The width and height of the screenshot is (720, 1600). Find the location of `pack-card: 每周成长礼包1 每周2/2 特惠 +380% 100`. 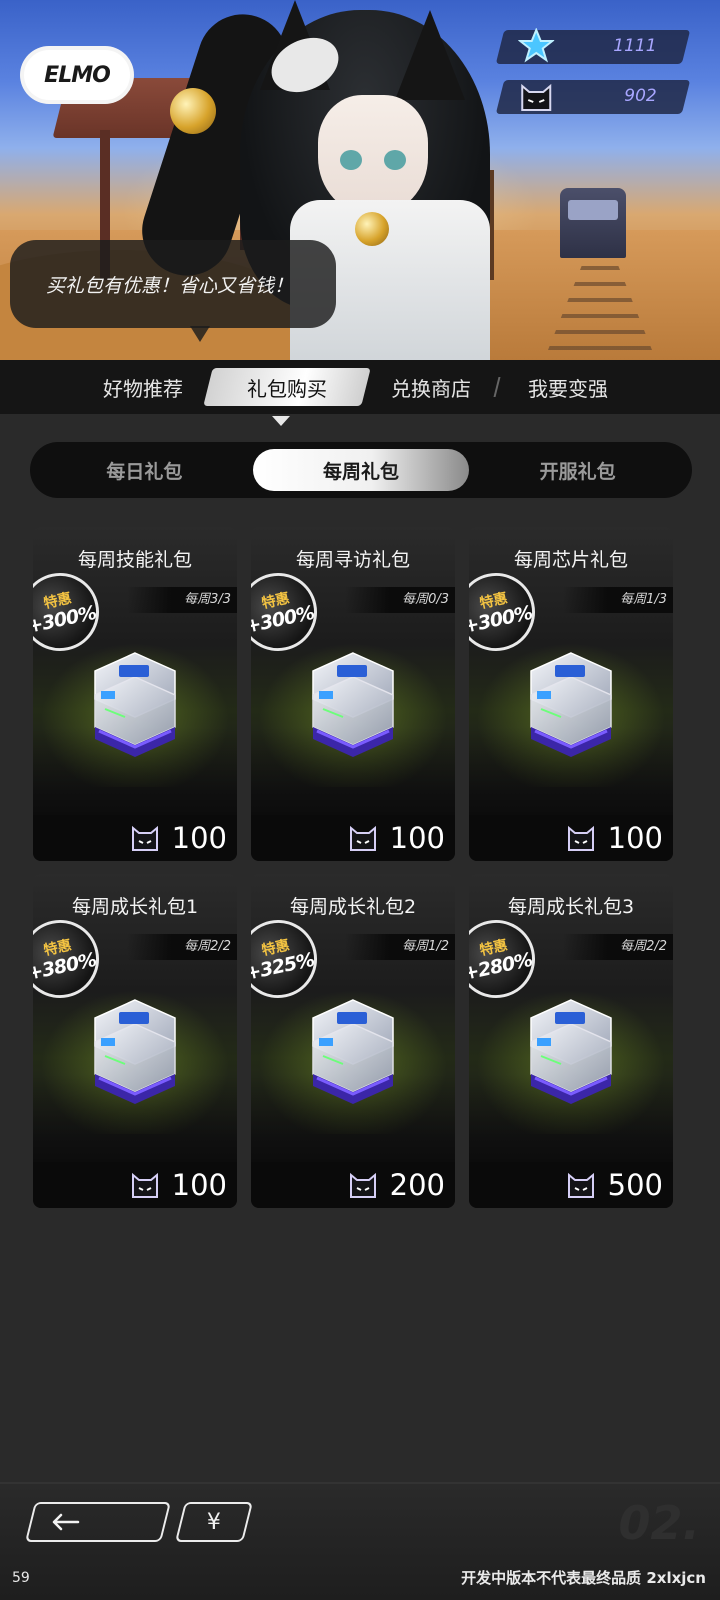

pack-card: 每周成长礼包1 每周2/2 特惠 +380% 100 is located at coordinates (135, 1041).